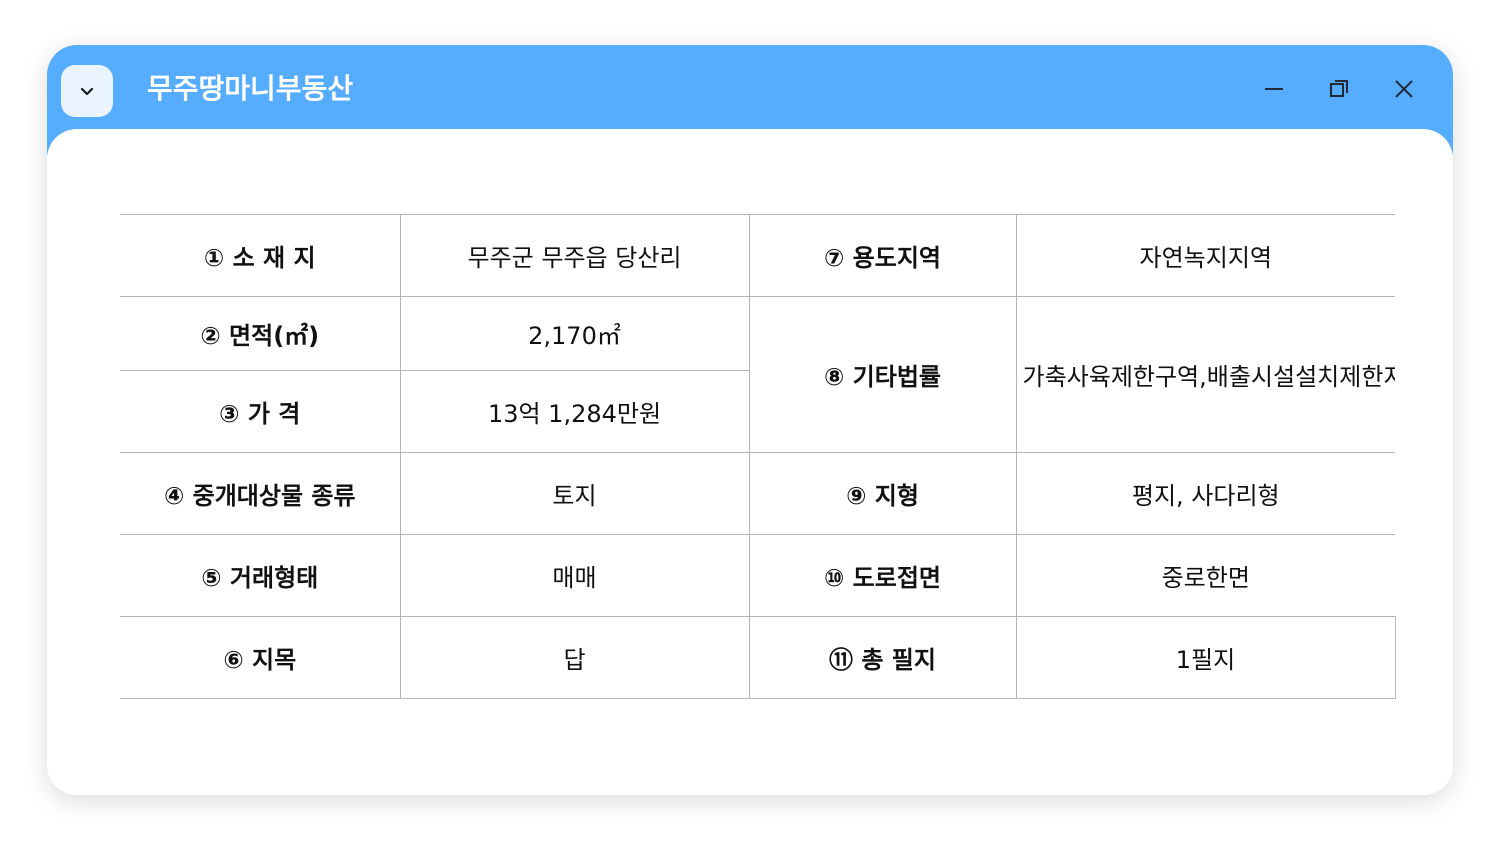  I want to click on restore-icon, so click(1339, 88).